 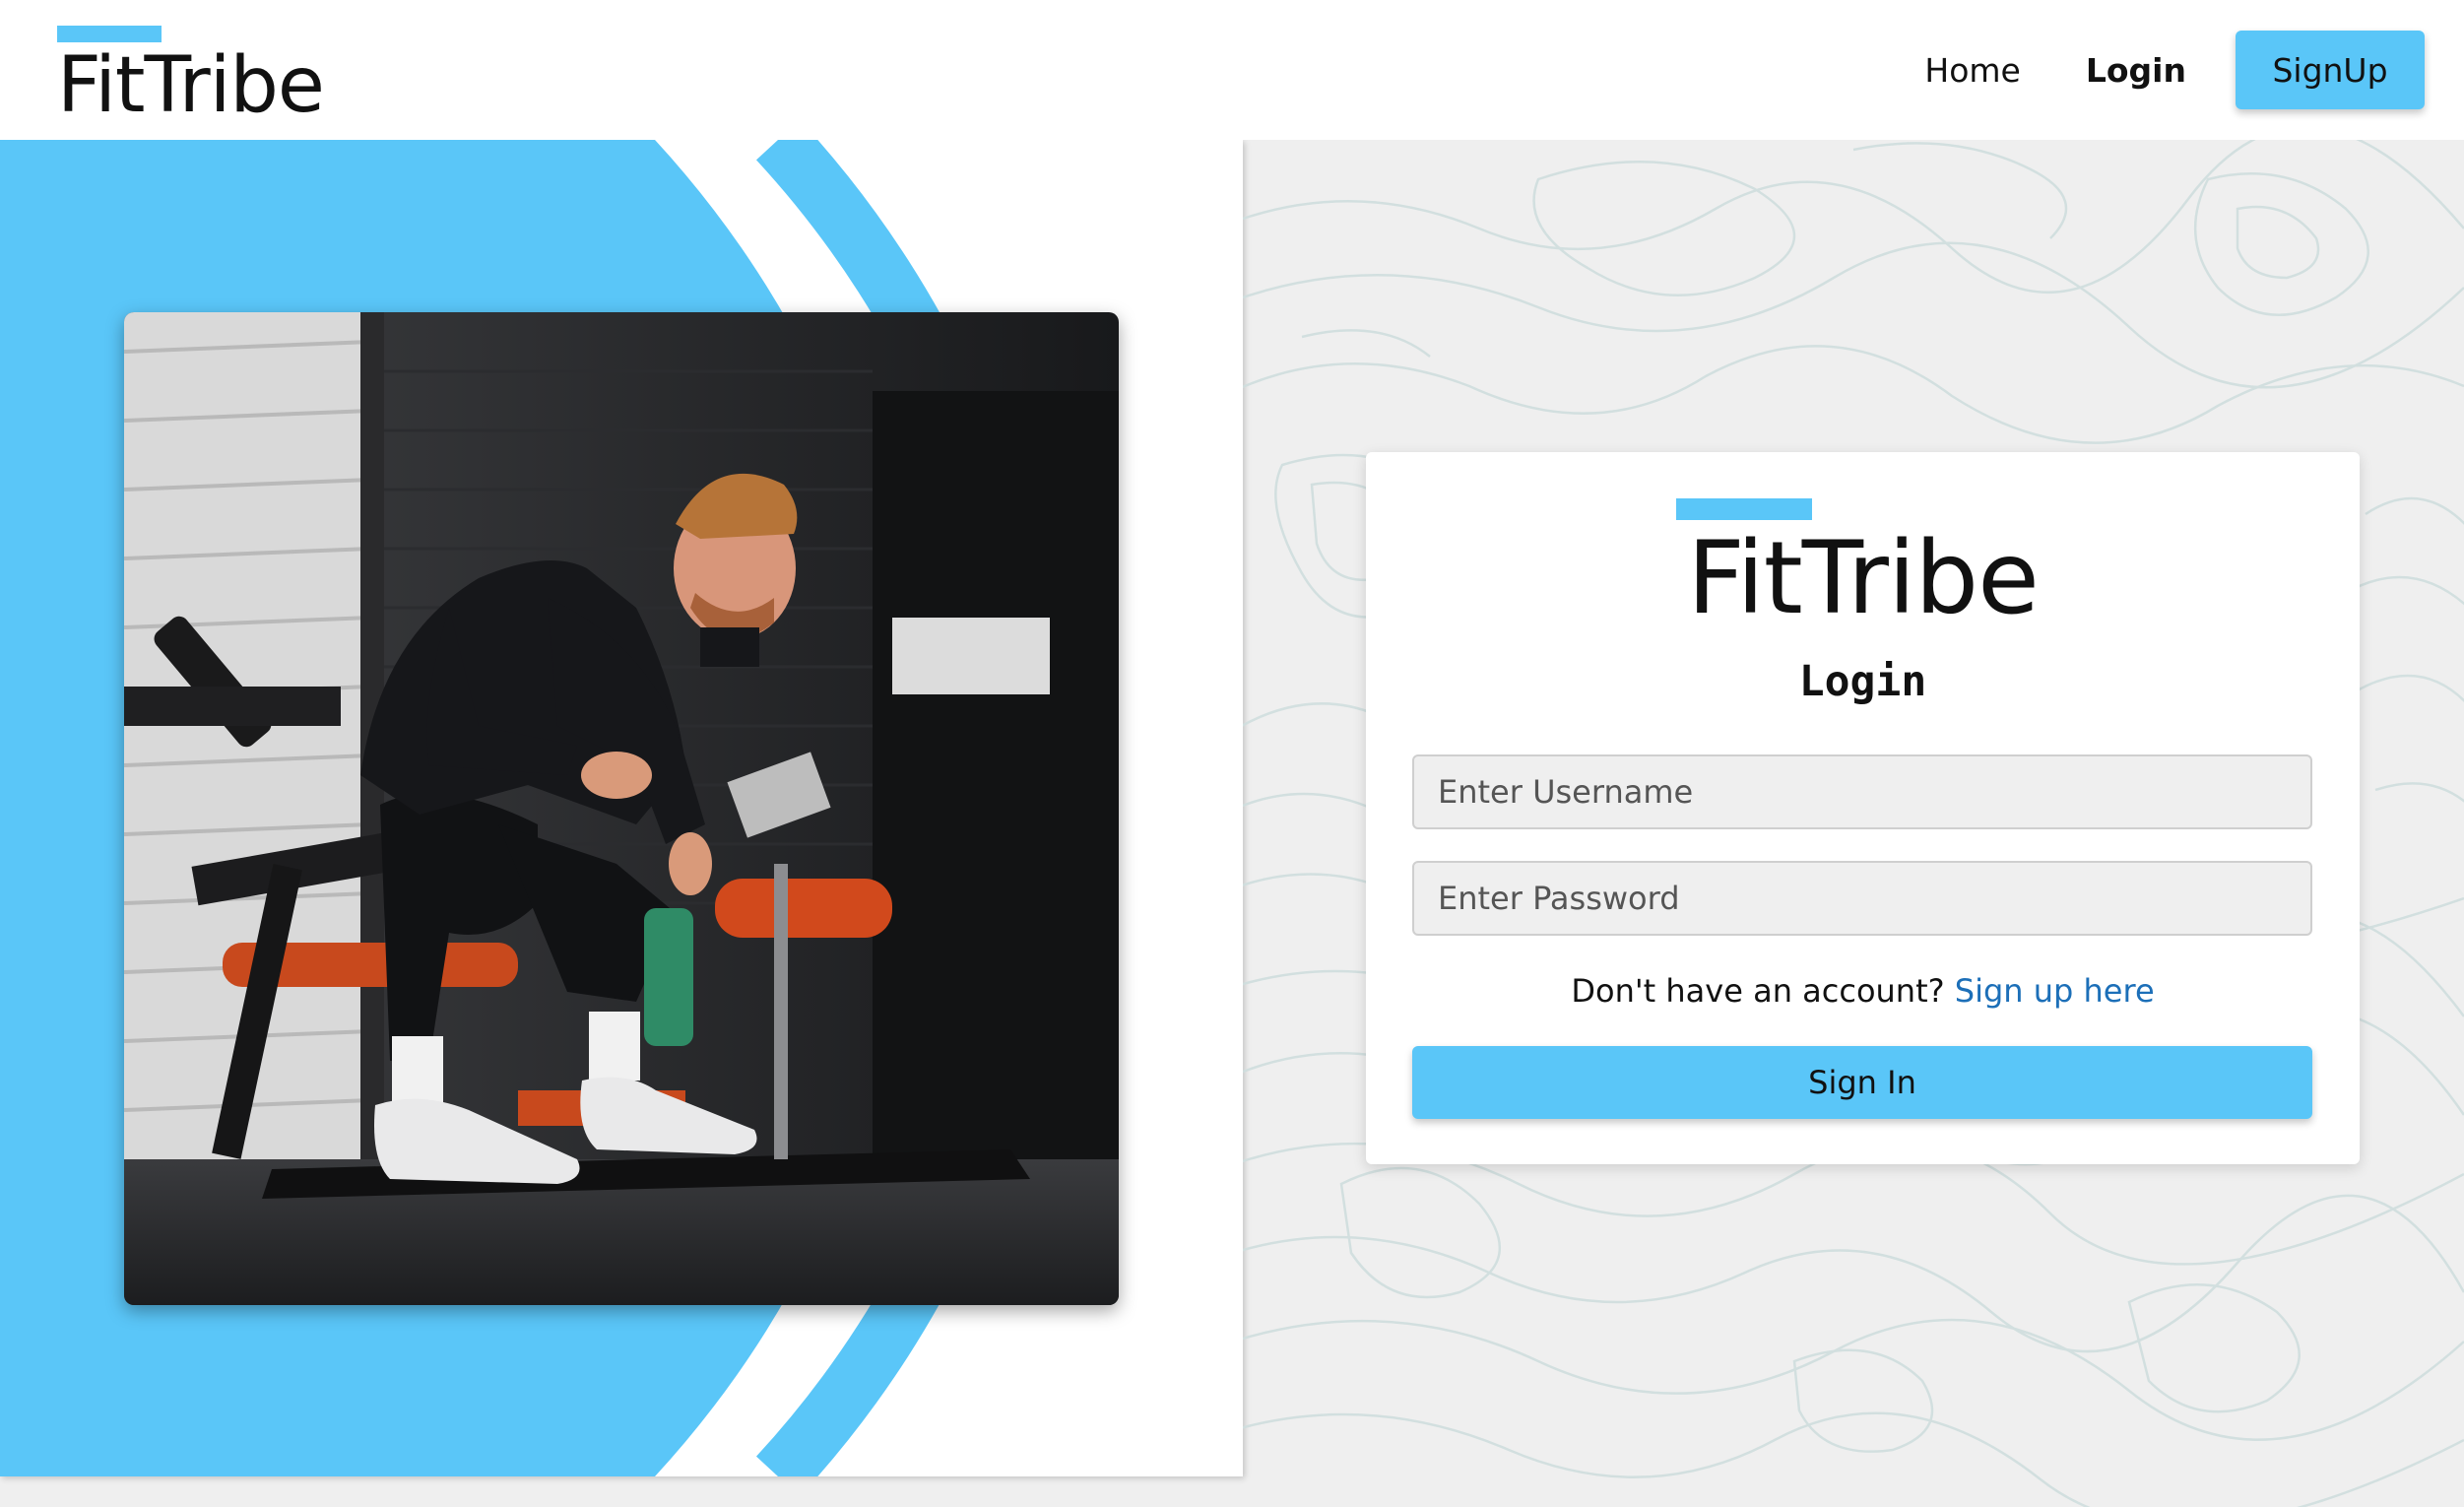 What do you see at coordinates (1862, 681) in the screenshot?
I see `login-title: Login` at bounding box center [1862, 681].